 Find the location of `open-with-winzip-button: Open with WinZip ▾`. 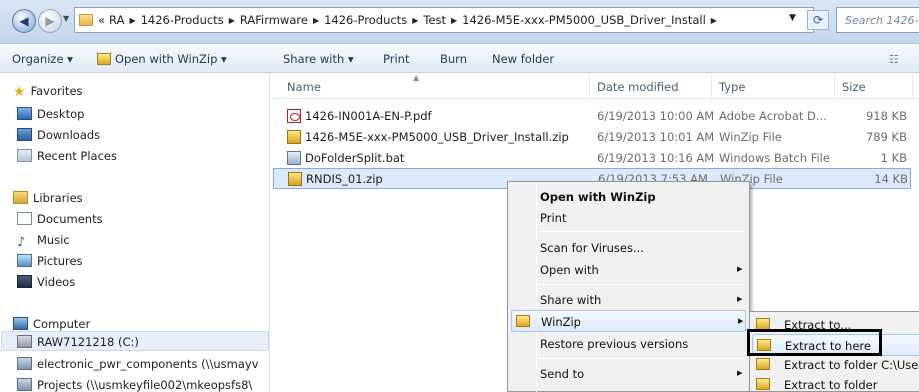

open-with-winzip-button: Open with WinZip ▾ is located at coordinates (162, 59).